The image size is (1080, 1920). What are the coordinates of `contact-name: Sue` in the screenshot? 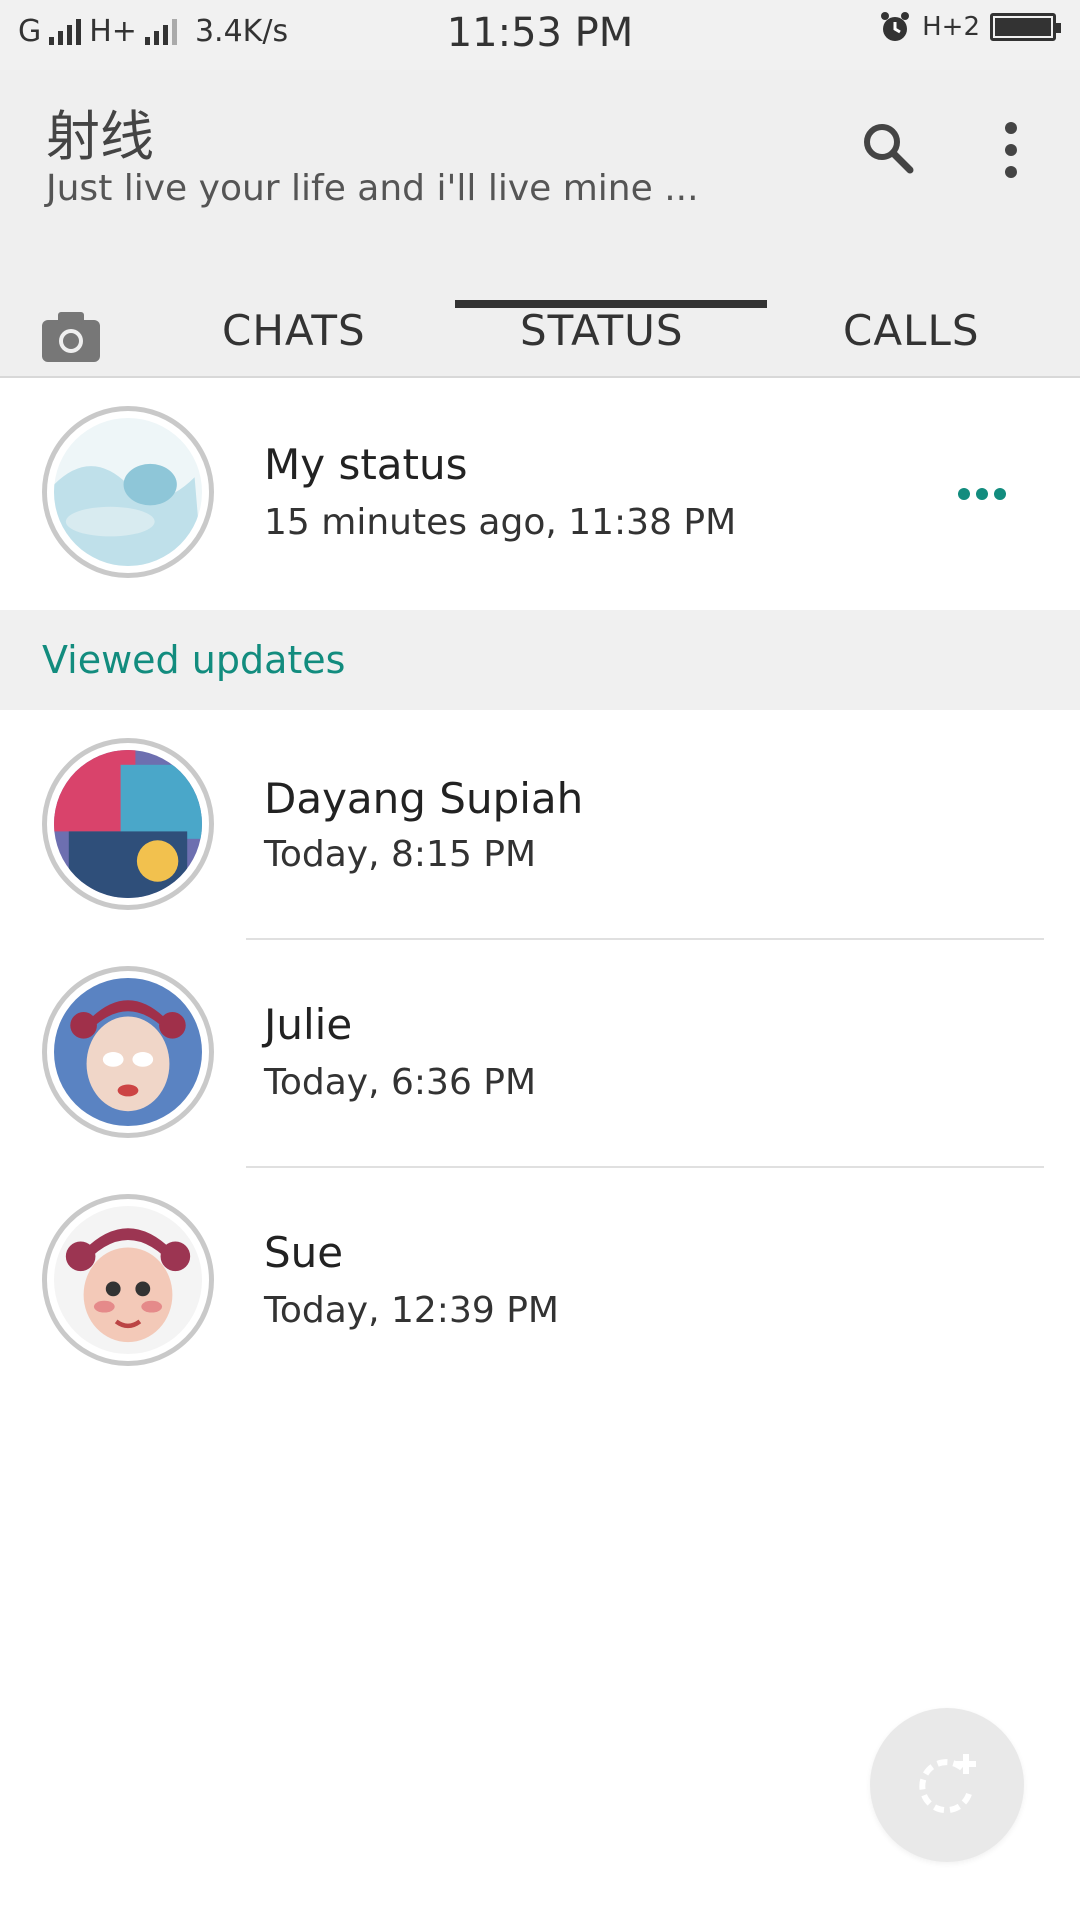 It's located at (304, 1252).